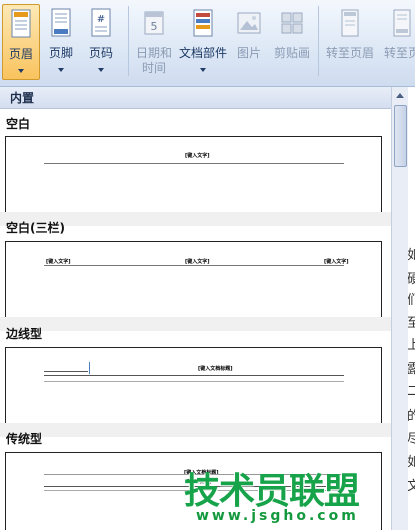 Image resolution: width=415 pixels, height=530 pixels. What do you see at coordinates (248, 53) in the screenshot?
I see `picture-label: 图片` at bounding box center [248, 53].